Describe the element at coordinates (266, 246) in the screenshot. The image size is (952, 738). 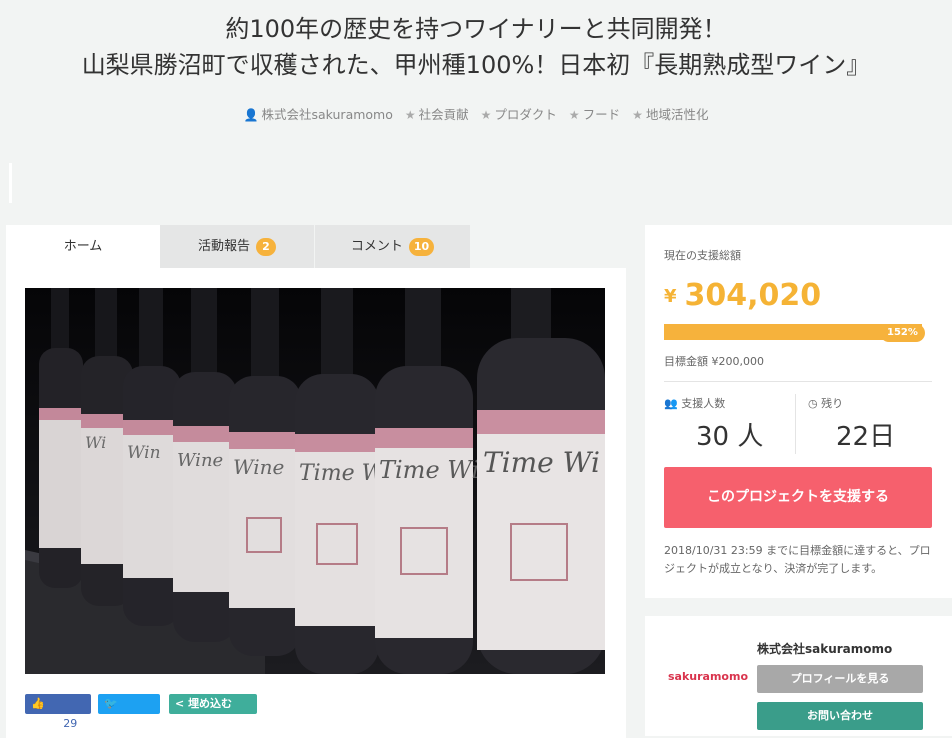
I see `count-badge: 2` at that location.